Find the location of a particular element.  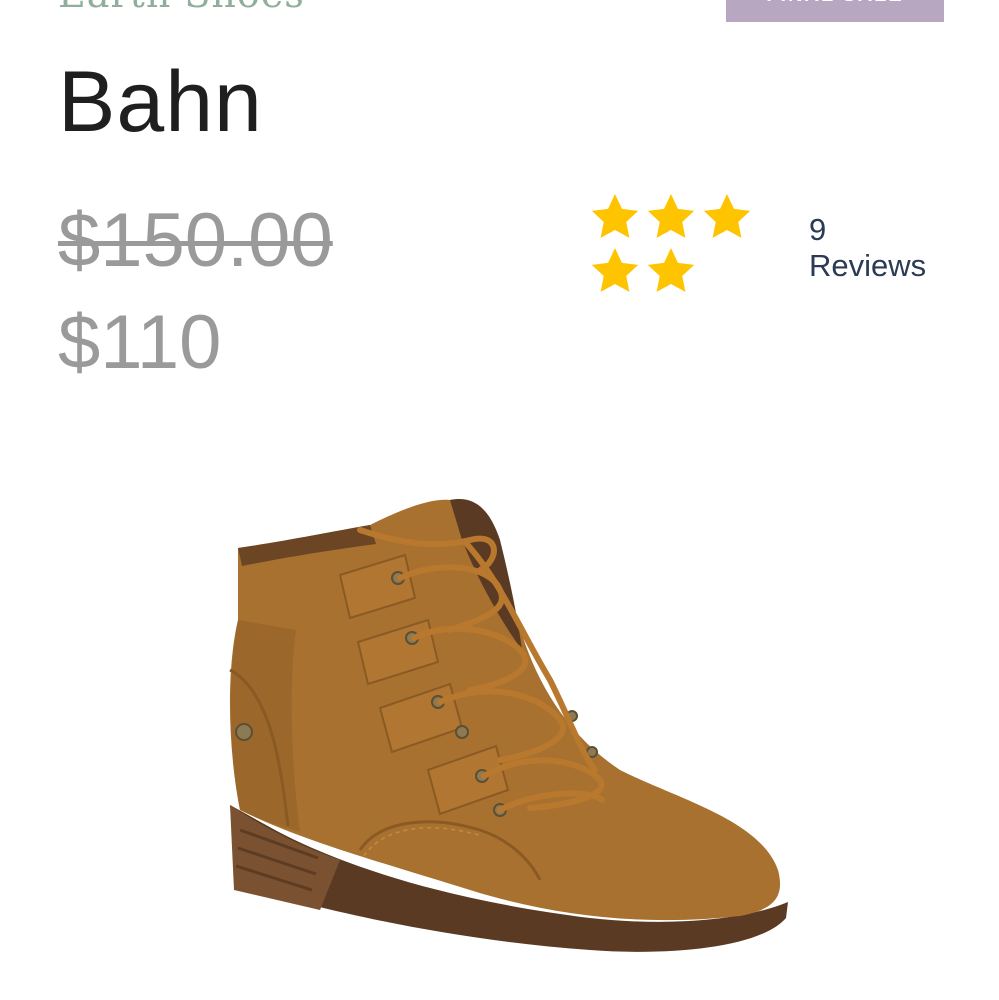

star-rating is located at coordinates (674, 244).